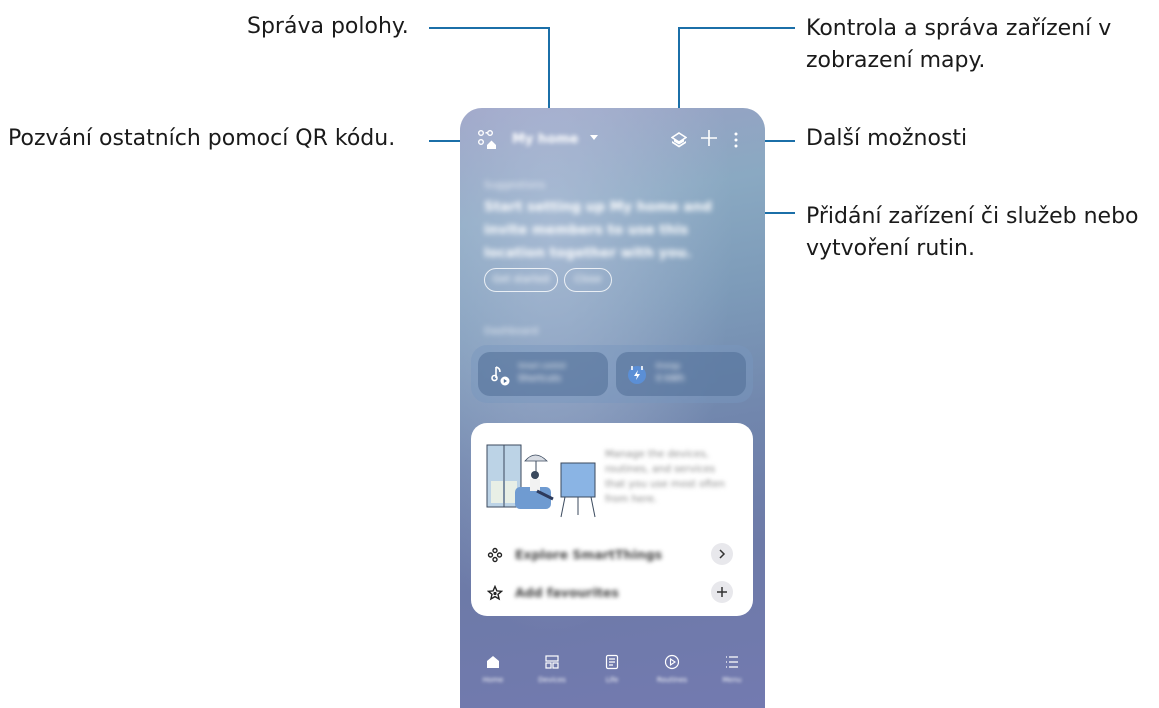  I want to click on nav-devices: Devices, so click(552, 670).